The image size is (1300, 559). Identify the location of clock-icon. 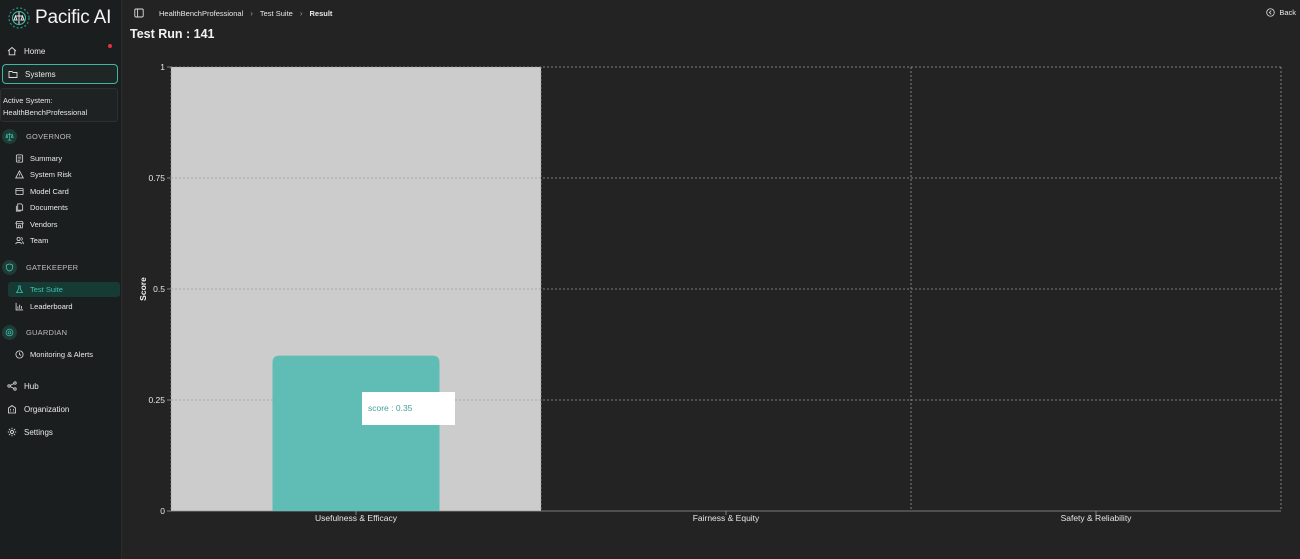
(19, 354).